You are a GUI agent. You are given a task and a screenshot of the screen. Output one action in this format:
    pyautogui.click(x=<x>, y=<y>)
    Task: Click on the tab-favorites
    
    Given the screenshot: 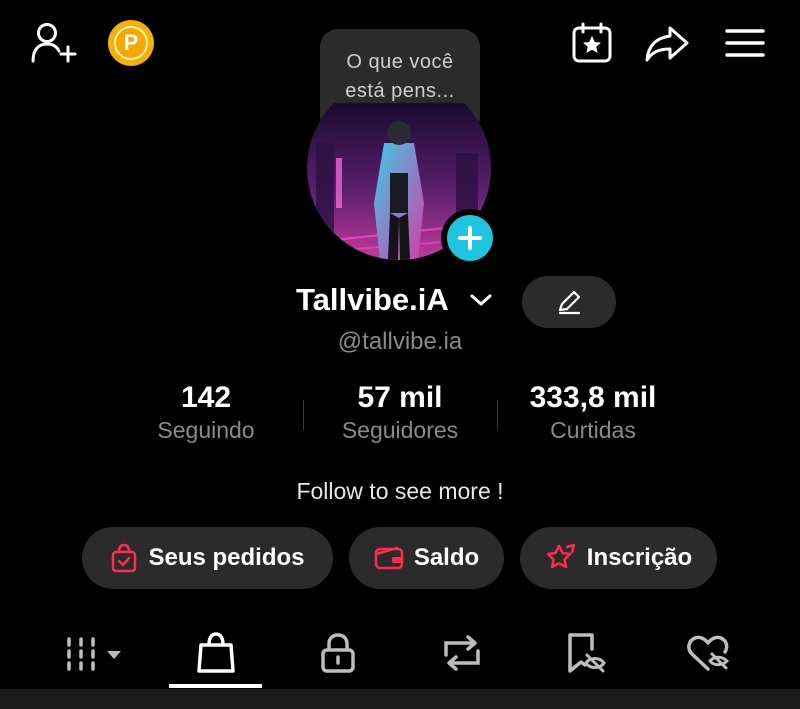 What is the action you would take?
    pyautogui.click(x=586, y=653)
    